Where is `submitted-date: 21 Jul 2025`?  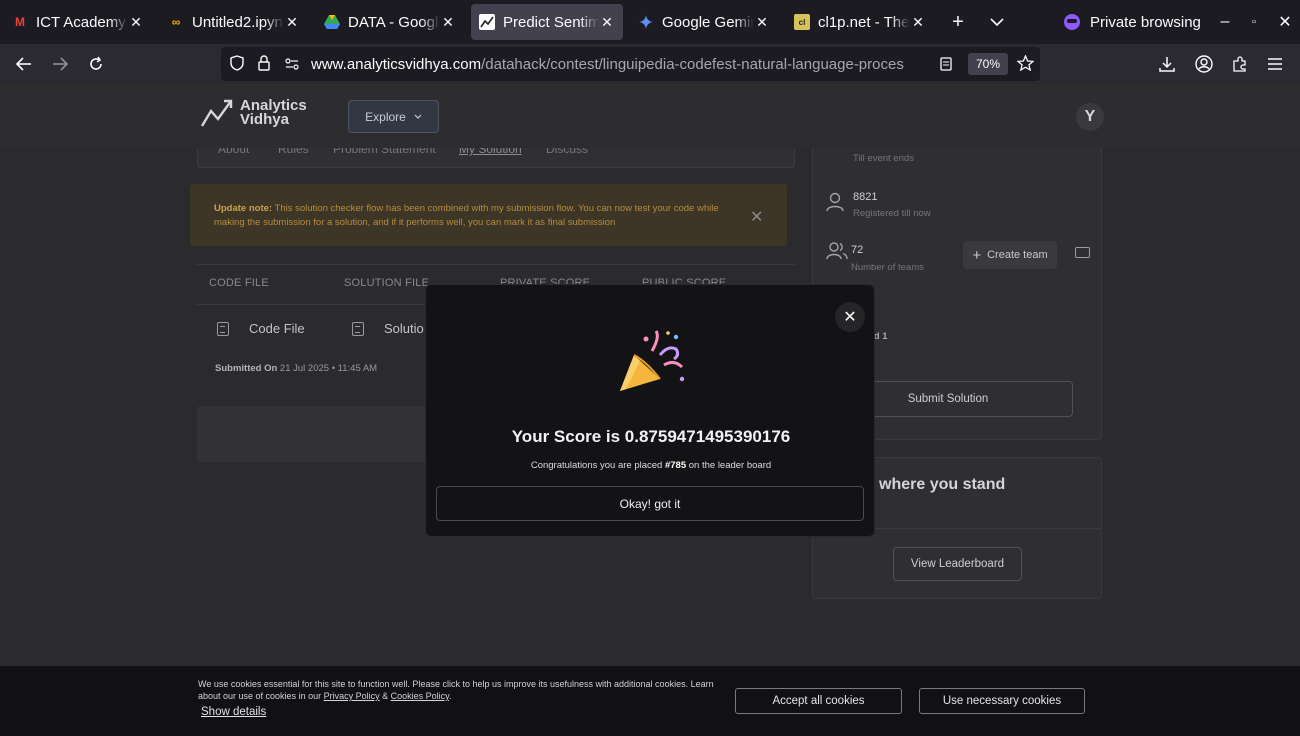
submitted-date: 21 Jul 2025 is located at coordinates (304, 368).